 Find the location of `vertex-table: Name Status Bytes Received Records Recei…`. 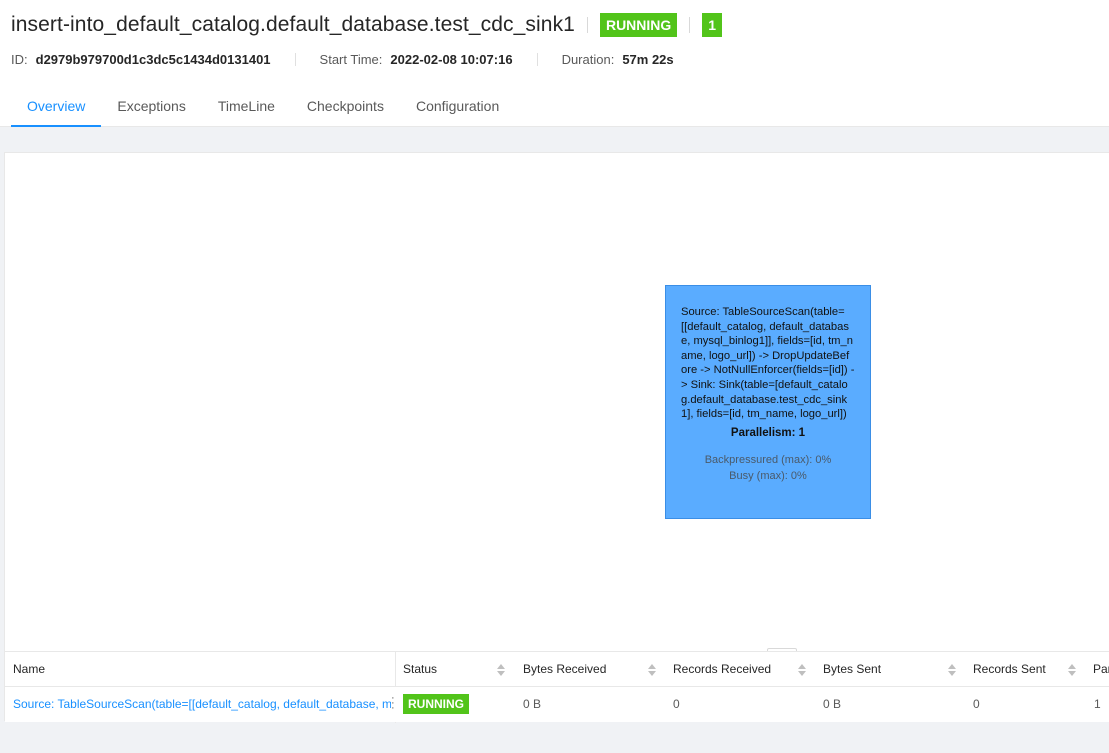

vertex-table: Name Status Bytes Received Records Recei… is located at coordinates (557, 687).